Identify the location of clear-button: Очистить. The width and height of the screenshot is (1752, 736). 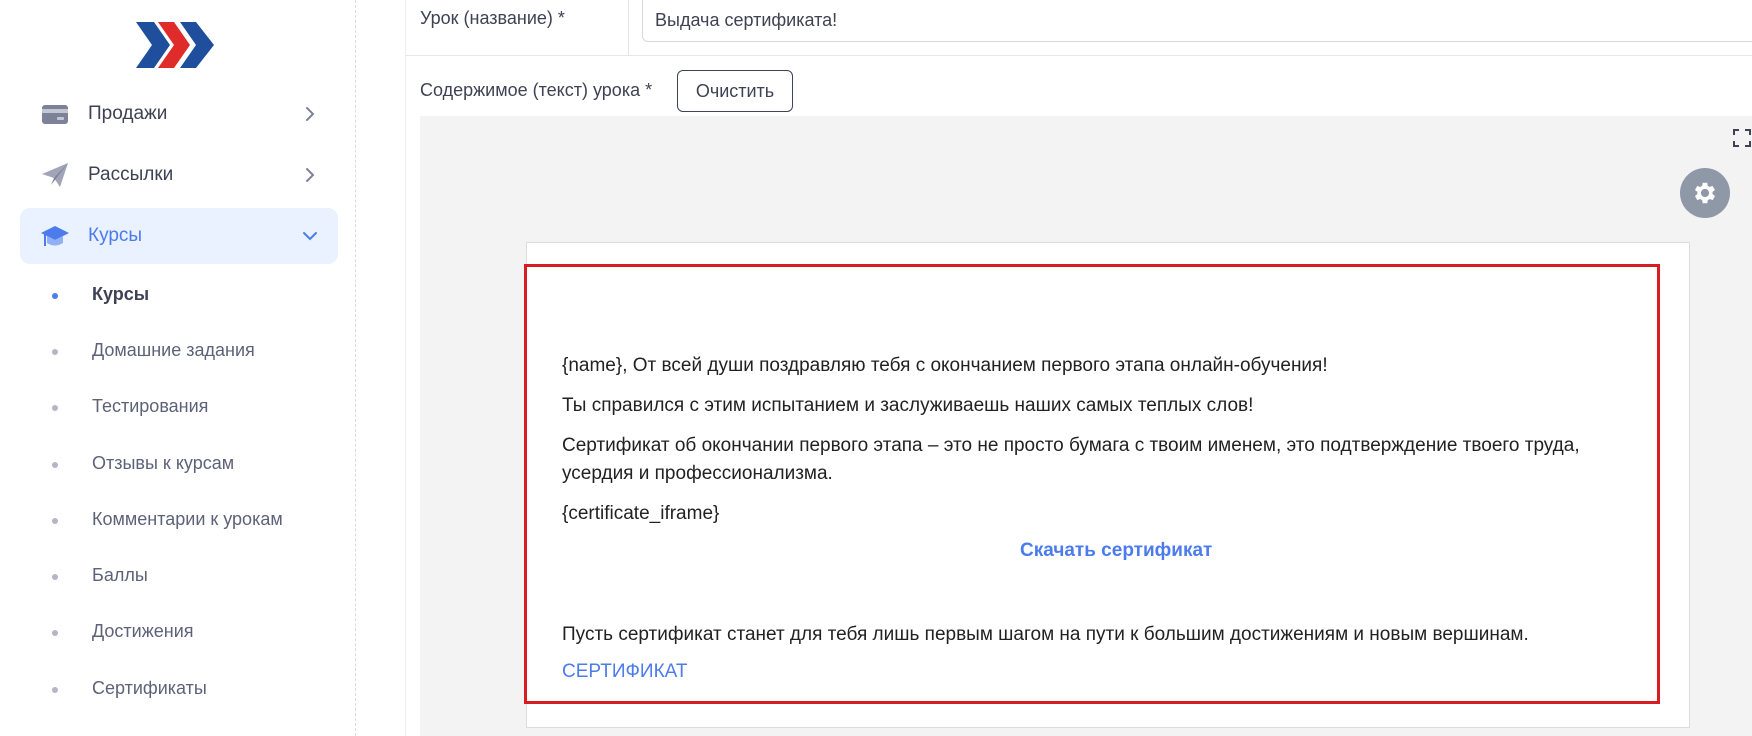
(735, 91).